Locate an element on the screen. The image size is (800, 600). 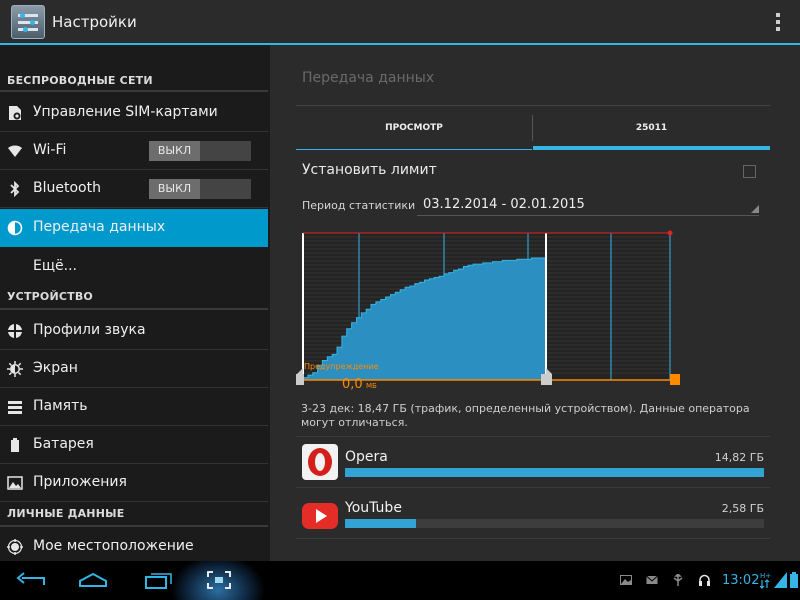
sound-profile-icon is located at coordinates (15, 331).